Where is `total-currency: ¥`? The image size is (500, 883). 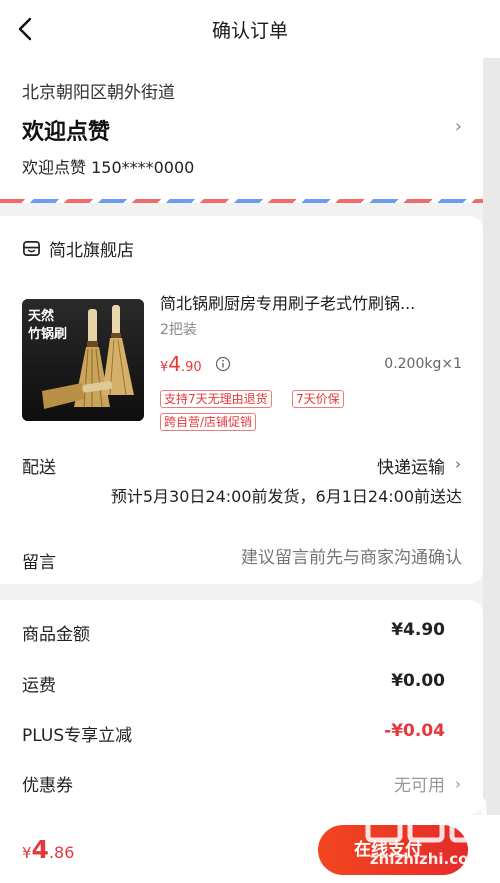 total-currency: ¥ is located at coordinates (27, 853).